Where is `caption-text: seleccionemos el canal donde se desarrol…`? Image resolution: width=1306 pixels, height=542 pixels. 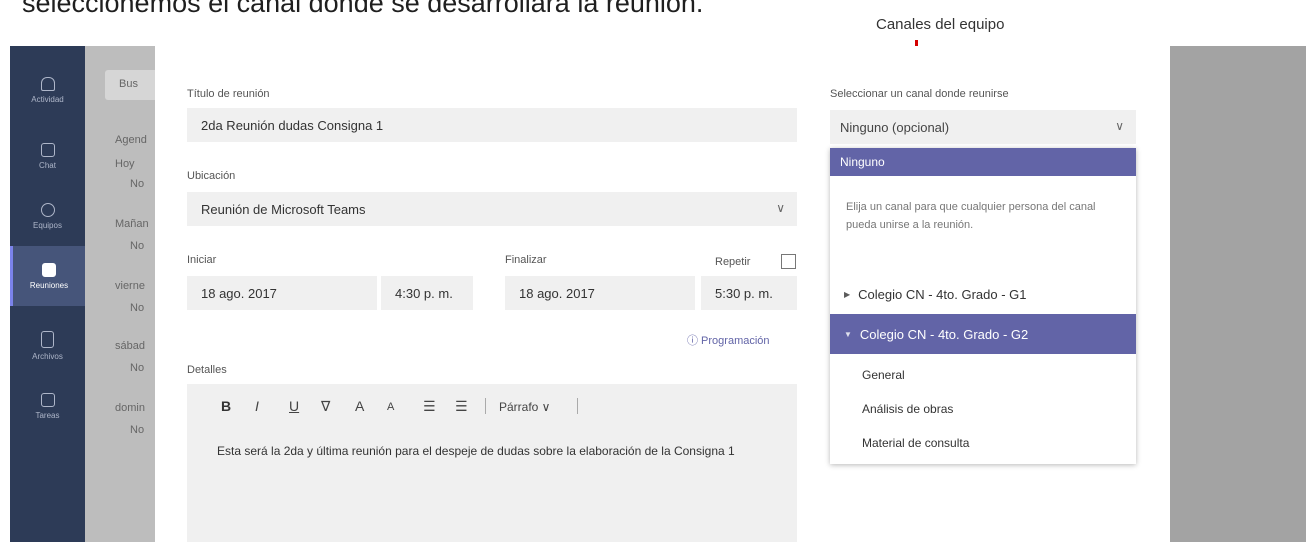 caption-text: seleccionemos el canal donde se desarrol… is located at coordinates (363, 9).